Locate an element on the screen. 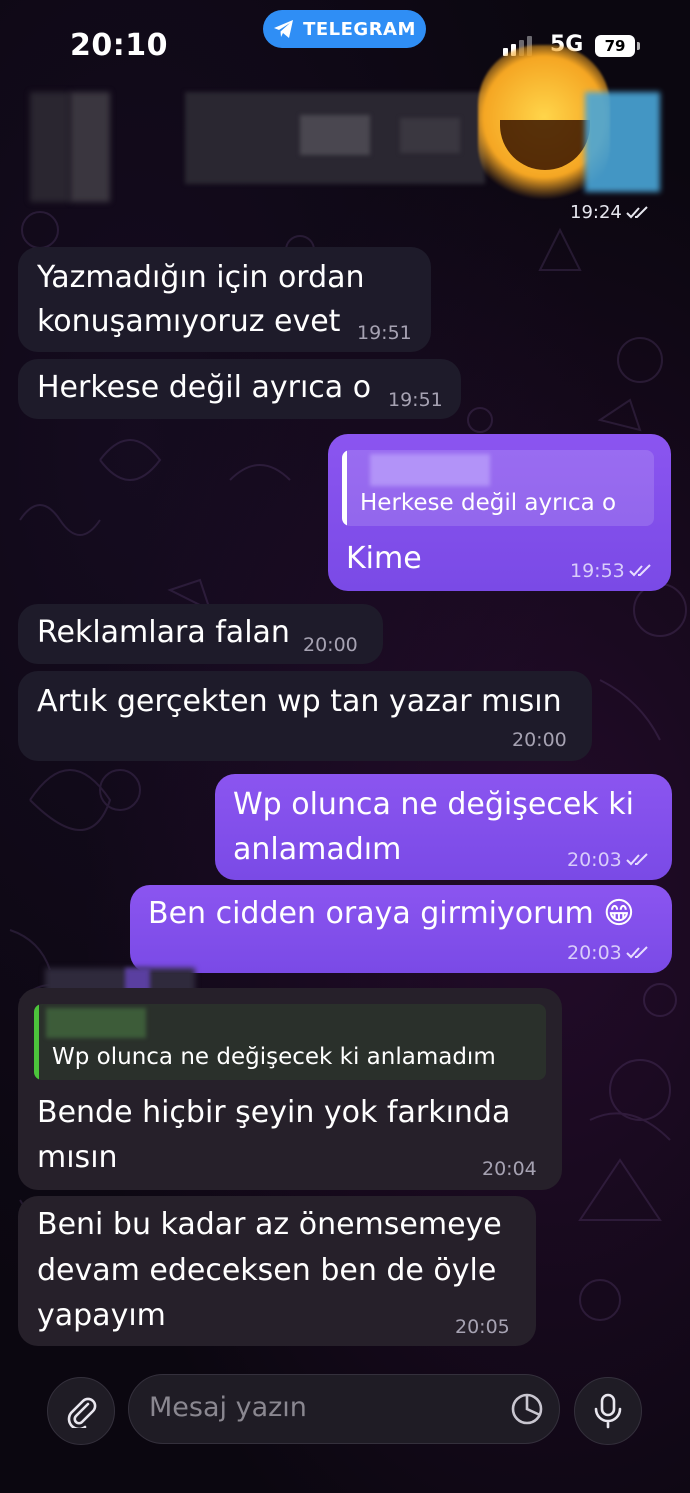 This screenshot has width=690, height=1493. message-timestamp: 19:53 is located at coordinates (597, 571).